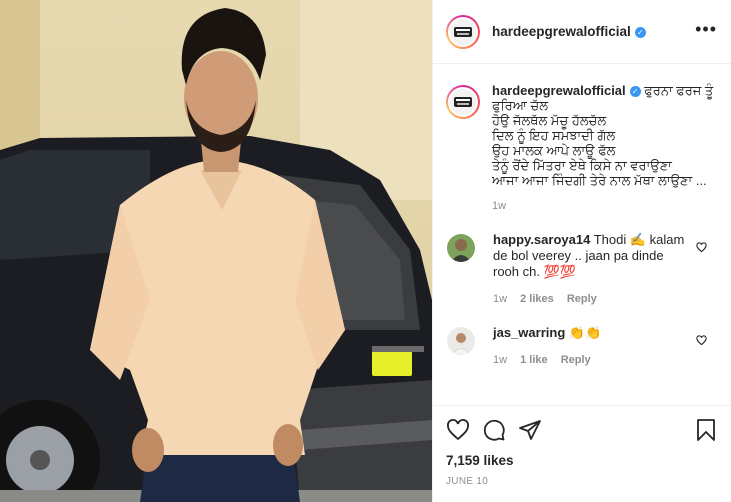 The height and width of the screenshot is (502, 731). What do you see at coordinates (559, 90) in the screenshot?
I see `caption-username: hardeepgrewalofficial` at bounding box center [559, 90].